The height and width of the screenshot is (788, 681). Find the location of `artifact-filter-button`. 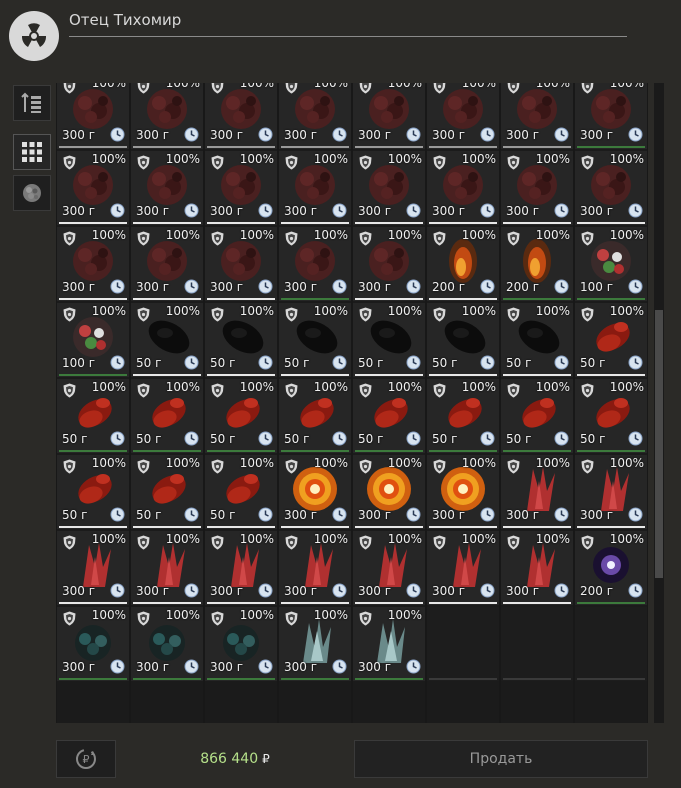

artifact-filter-button is located at coordinates (32, 193).